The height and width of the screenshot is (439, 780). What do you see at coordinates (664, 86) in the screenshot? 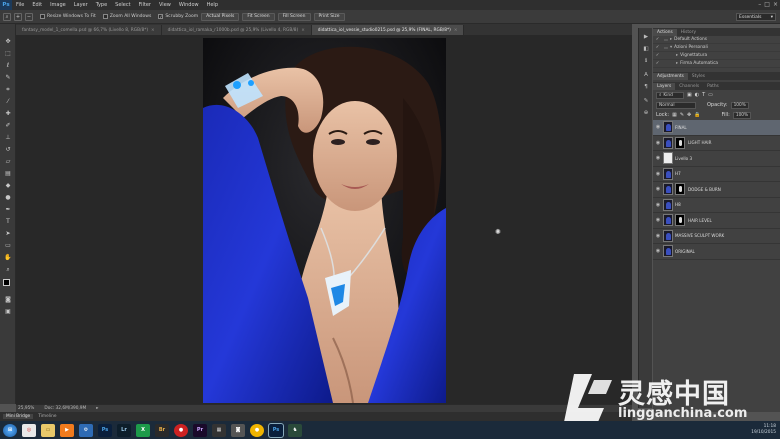
I see `tab-layers: Layers` at bounding box center [664, 86].